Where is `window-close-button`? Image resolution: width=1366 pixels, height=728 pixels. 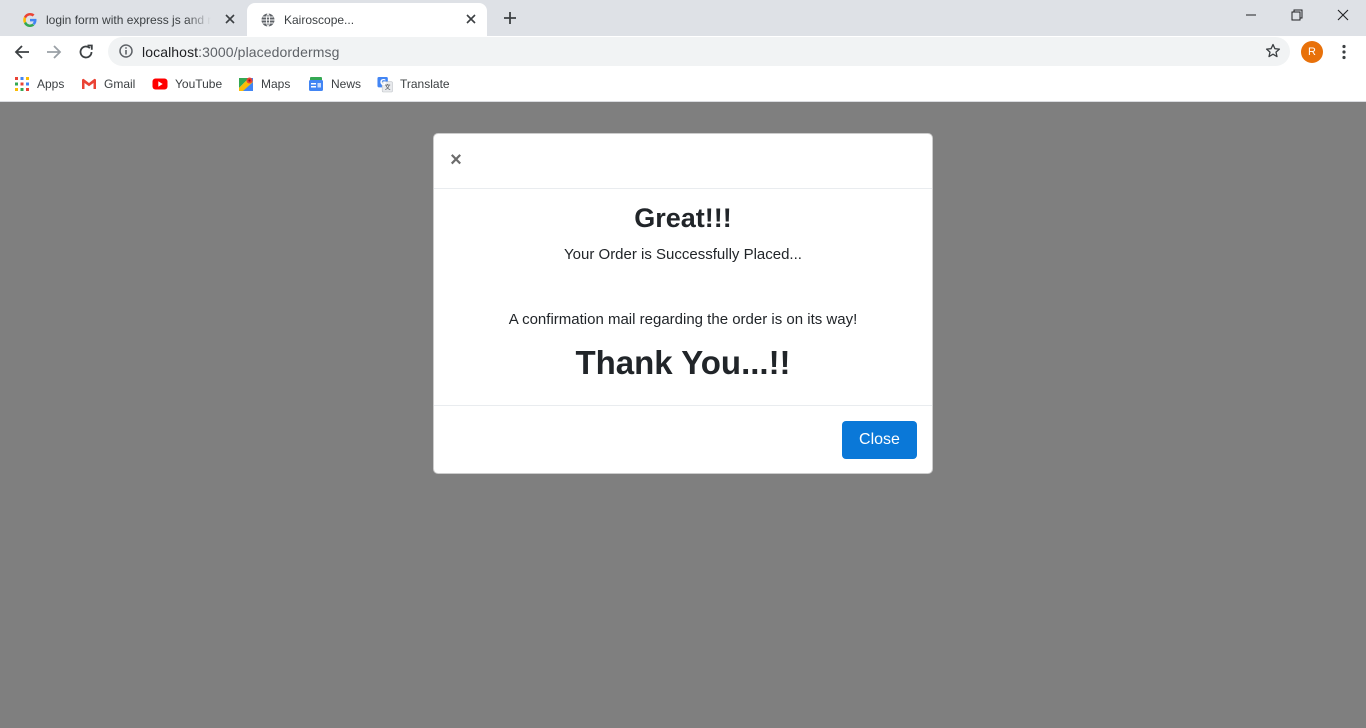
window-close-button is located at coordinates (1343, 15).